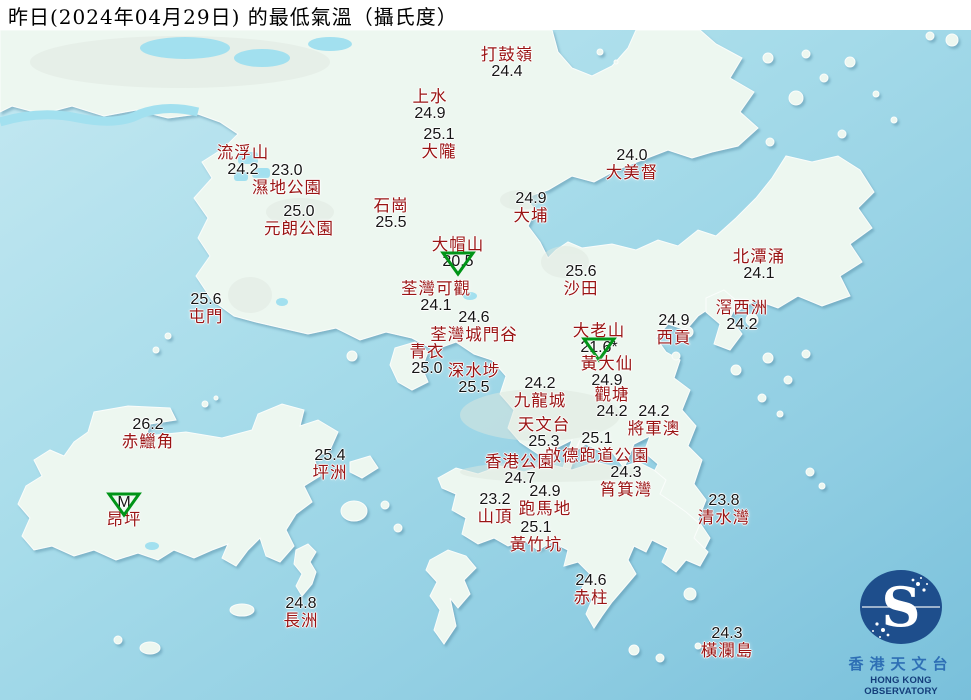  Describe the element at coordinates (427, 351) in the screenshot. I see `station-name: 青衣` at that location.